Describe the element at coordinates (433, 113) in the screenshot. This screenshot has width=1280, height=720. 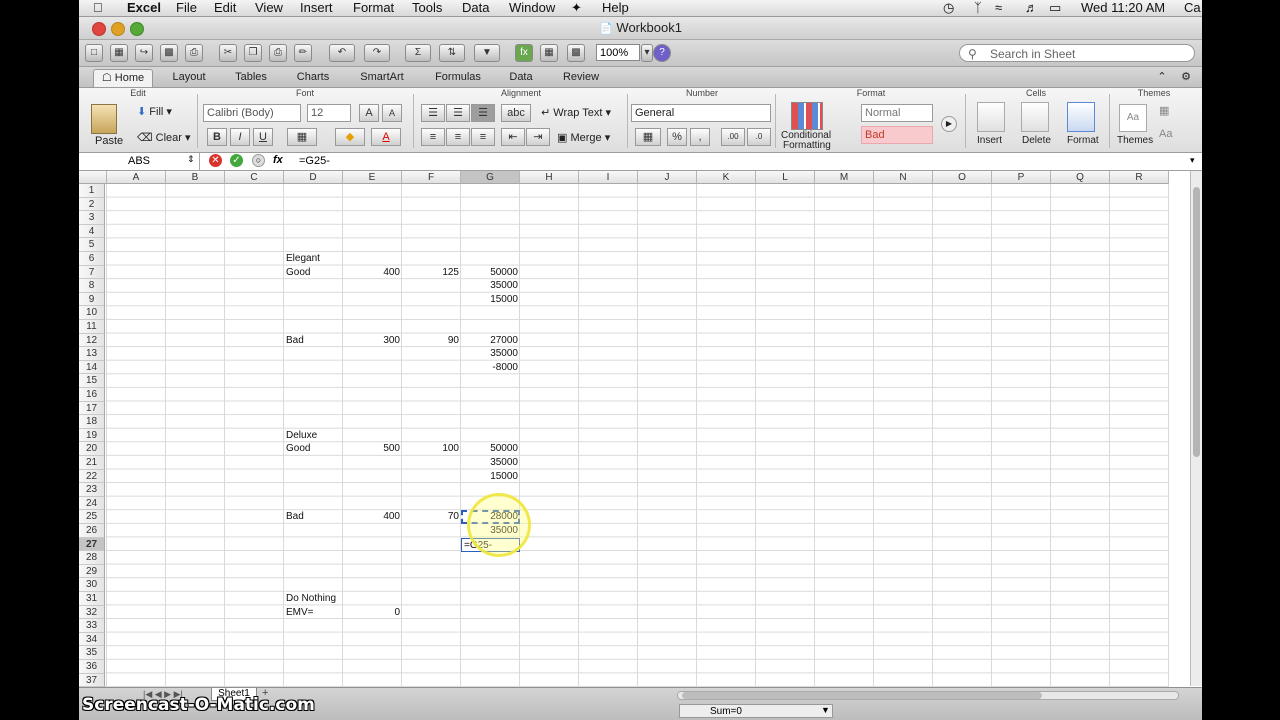
I see `align-top-icon: ☰` at that location.